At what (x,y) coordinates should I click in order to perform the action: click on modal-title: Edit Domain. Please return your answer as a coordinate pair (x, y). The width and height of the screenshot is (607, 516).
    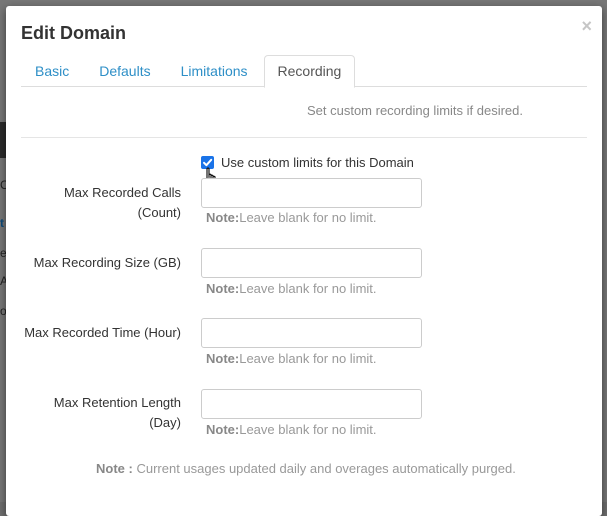
    Looking at the image, I should click on (74, 33).